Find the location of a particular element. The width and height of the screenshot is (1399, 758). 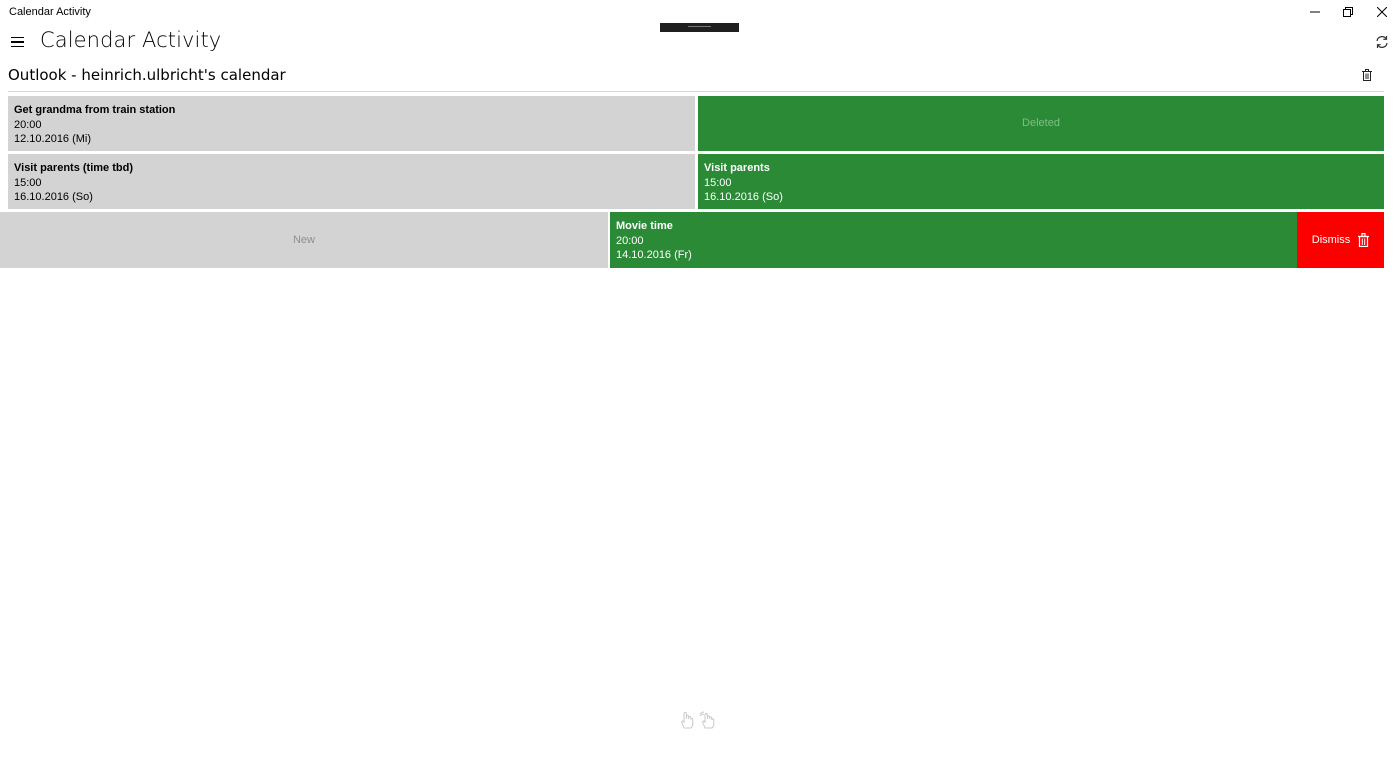

touch-gesture-icon is located at coordinates (707, 720).